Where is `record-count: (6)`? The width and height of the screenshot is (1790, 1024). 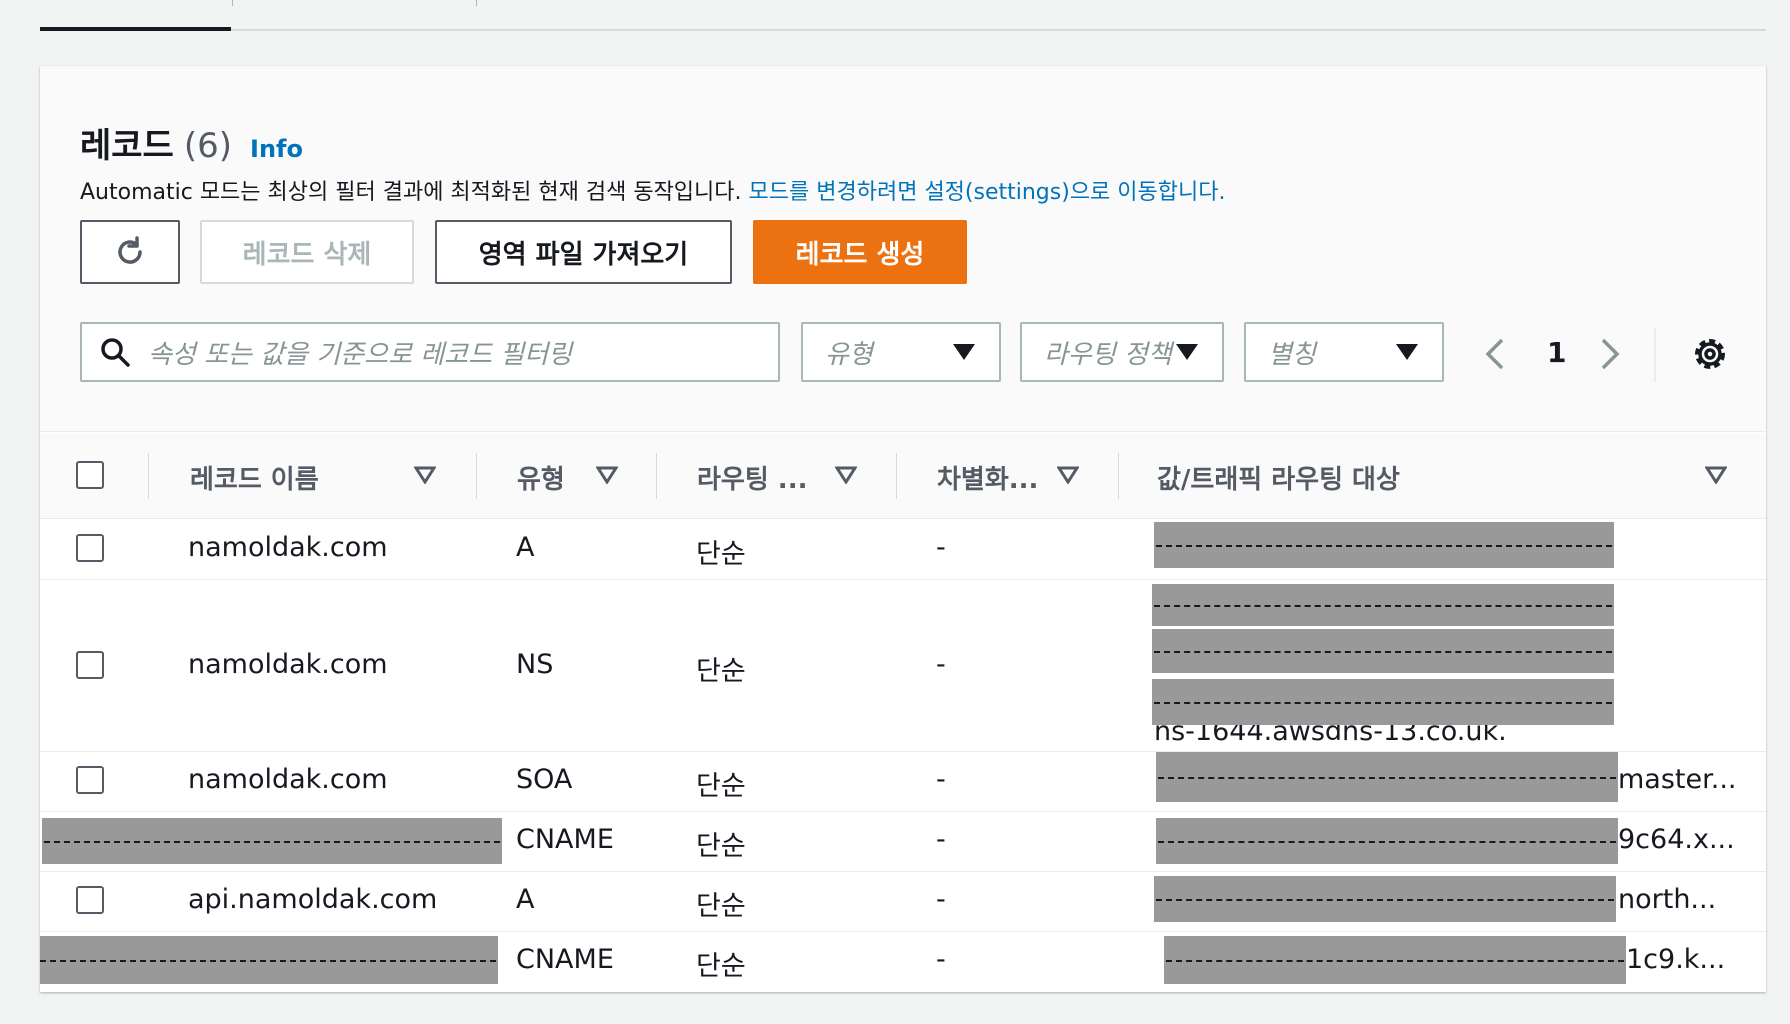 record-count: (6) is located at coordinates (208, 146).